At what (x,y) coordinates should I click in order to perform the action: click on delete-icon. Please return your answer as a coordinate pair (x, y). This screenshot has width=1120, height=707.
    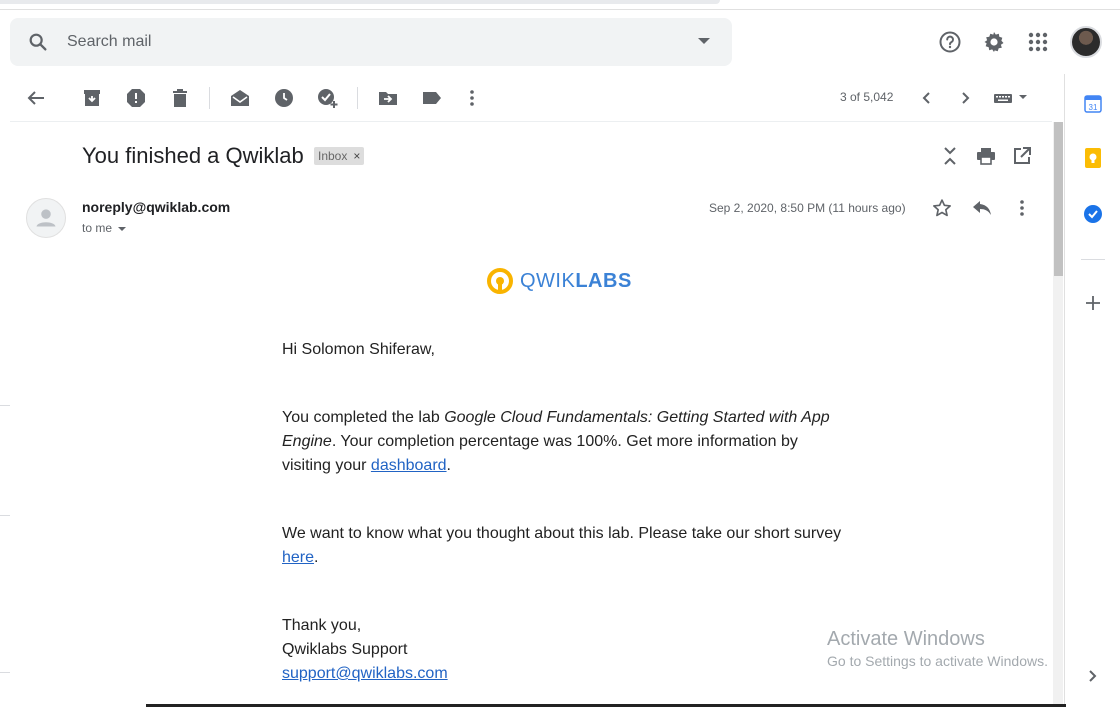
    Looking at the image, I should click on (180, 98).